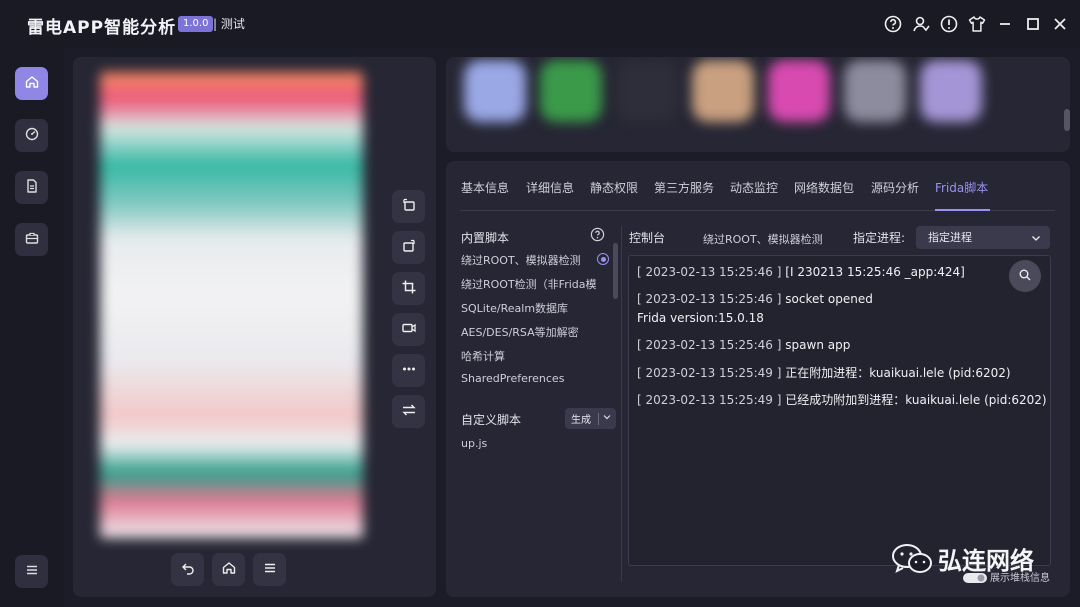 This screenshot has width=1080, height=607. Describe the element at coordinates (912, 559) in the screenshot. I see `wechat-icon` at that location.